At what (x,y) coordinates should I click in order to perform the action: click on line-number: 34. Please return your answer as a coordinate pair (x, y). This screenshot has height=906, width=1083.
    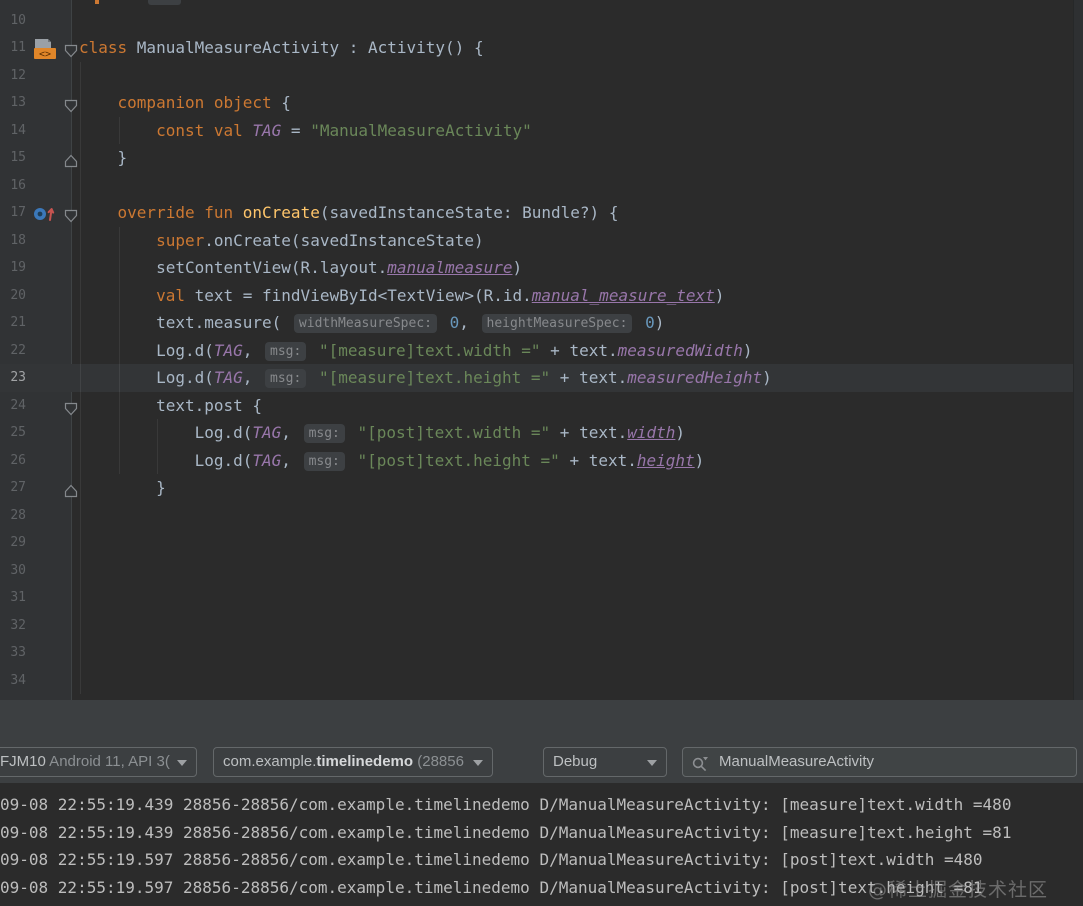
    Looking at the image, I should click on (18, 680).